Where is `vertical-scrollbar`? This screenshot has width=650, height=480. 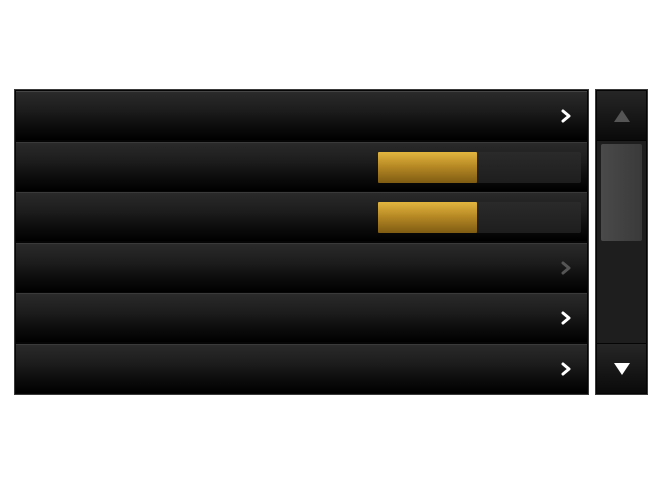
vertical-scrollbar is located at coordinates (621, 242).